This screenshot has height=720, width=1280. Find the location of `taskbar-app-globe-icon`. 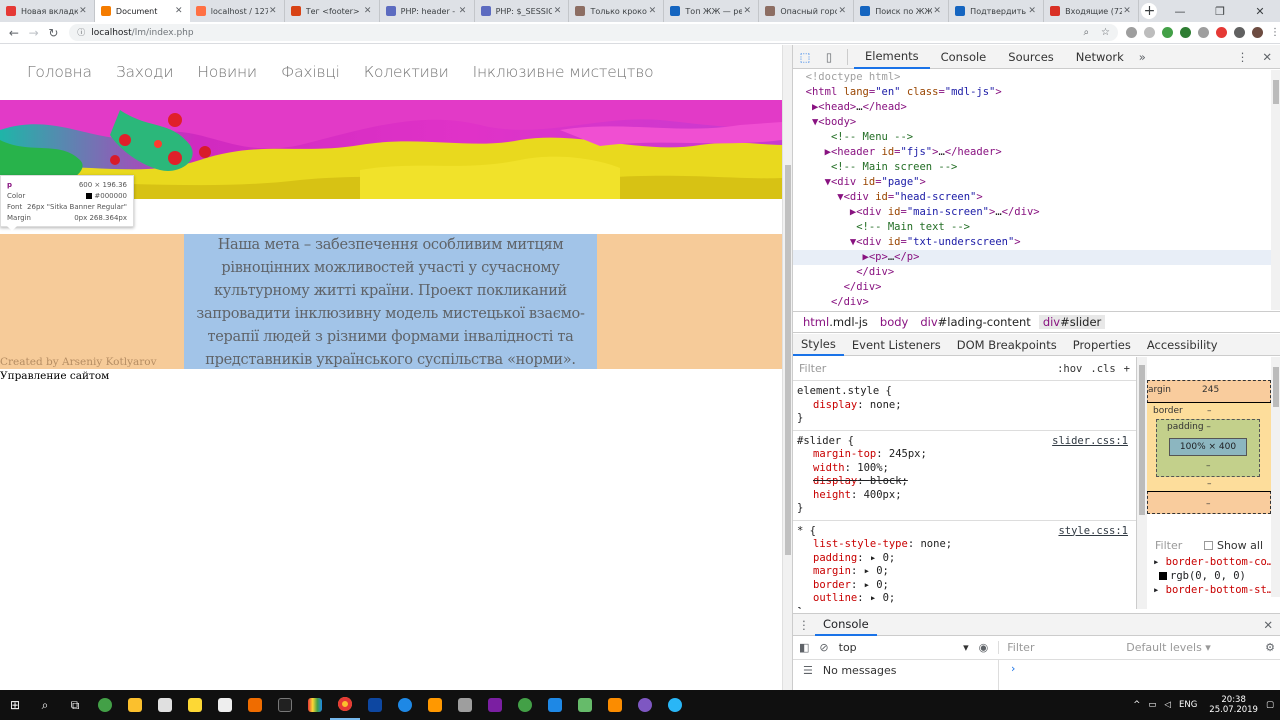

taskbar-app-globe-icon is located at coordinates (405, 705).